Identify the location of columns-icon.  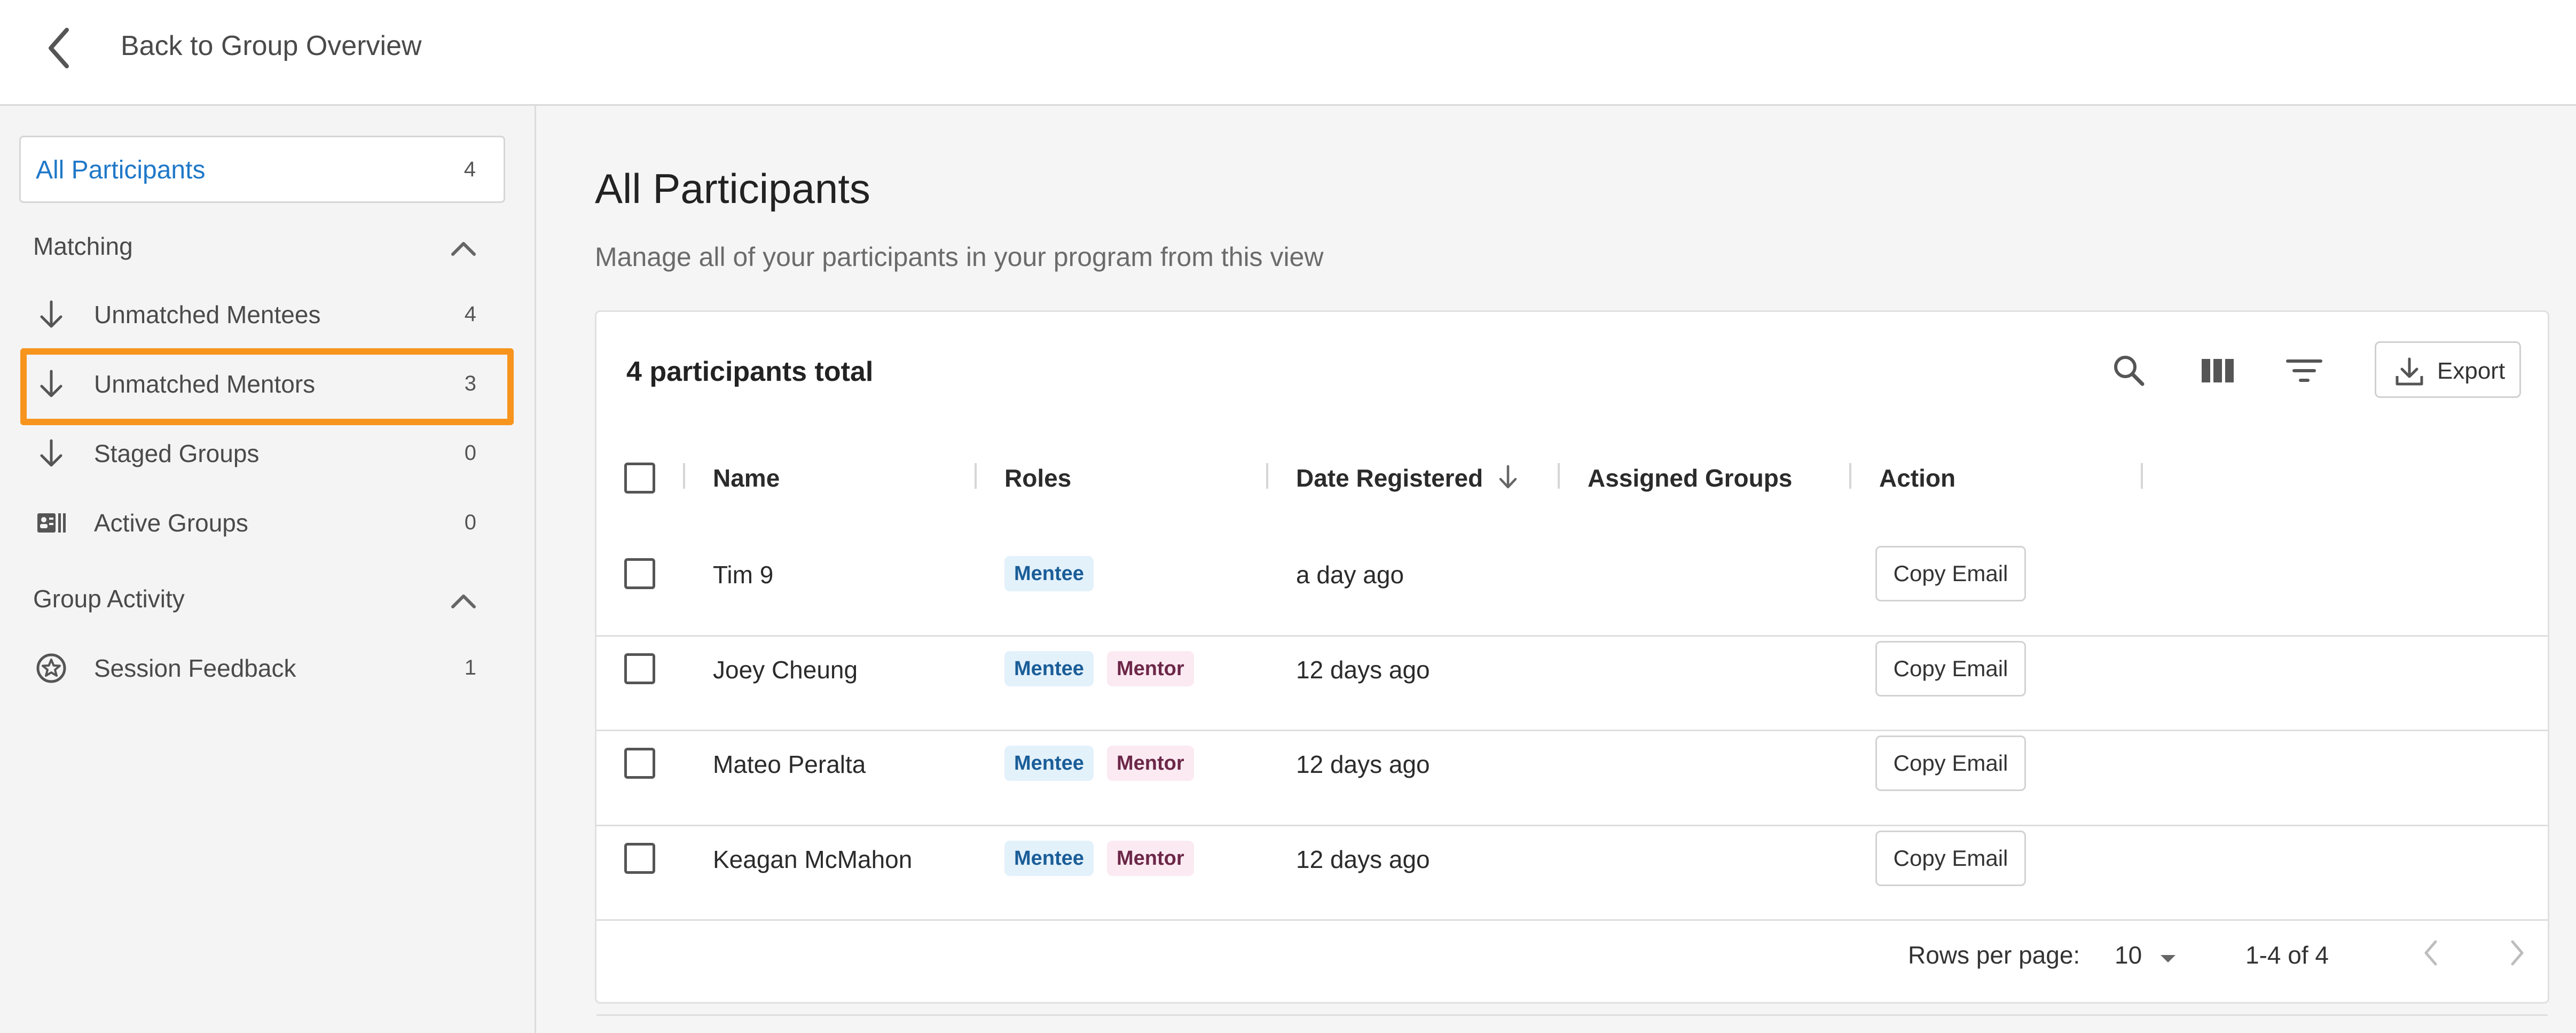
(2218, 371).